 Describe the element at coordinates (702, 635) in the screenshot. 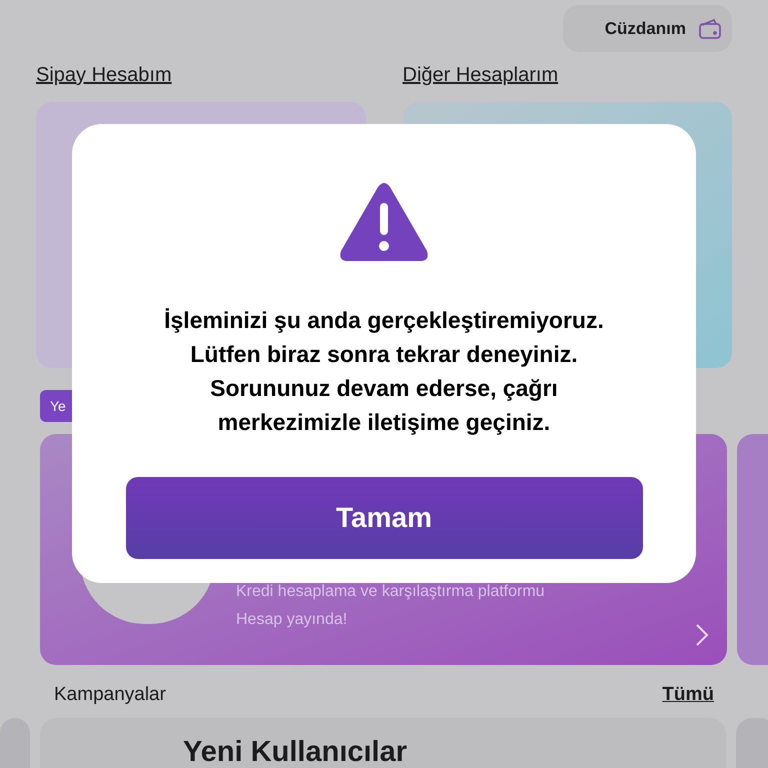

I see `chevron-right-icon` at that location.